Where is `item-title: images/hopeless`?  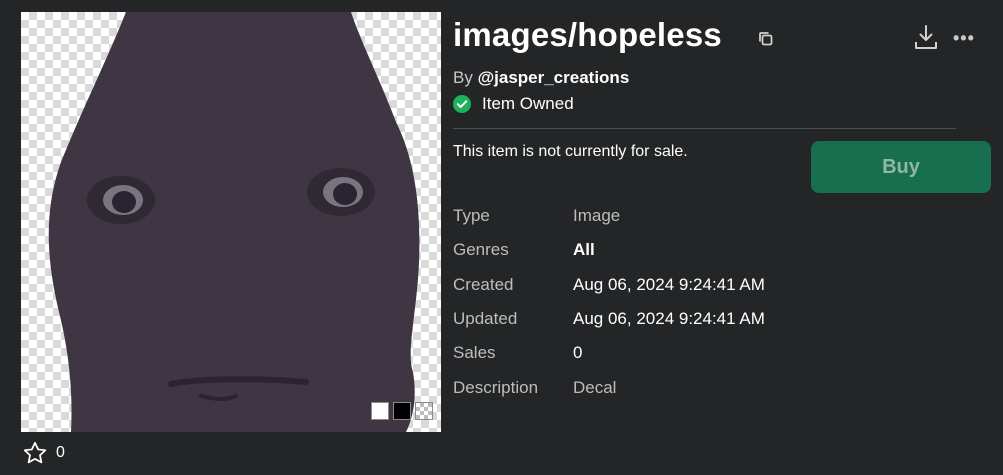
item-title: images/hopeless is located at coordinates (587, 34).